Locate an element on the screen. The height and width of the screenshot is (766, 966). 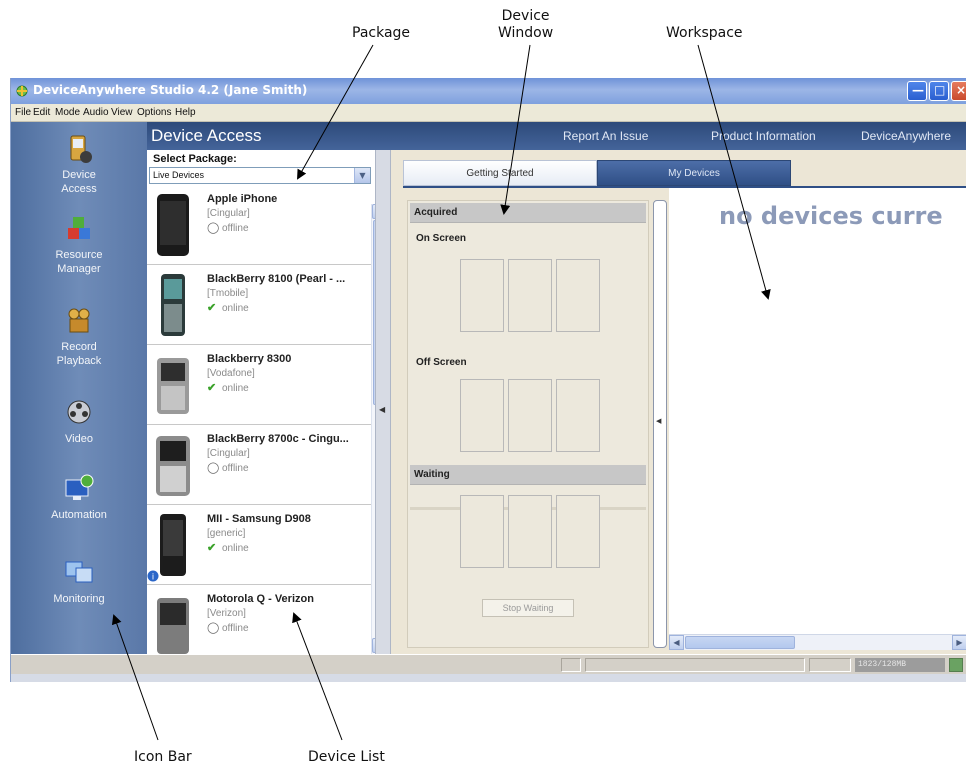
off-screen-label: Off Screen is located at coordinates (441, 362).